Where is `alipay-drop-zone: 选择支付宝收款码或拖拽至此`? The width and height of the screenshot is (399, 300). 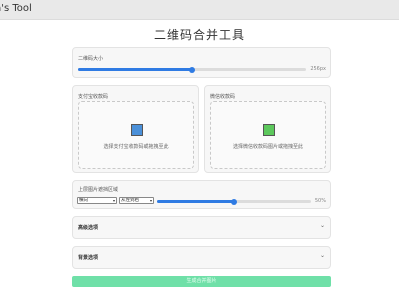
alipay-drop-zone: 选择支付宝收款码或拖拽至此 is located at coordinates (136, 135).